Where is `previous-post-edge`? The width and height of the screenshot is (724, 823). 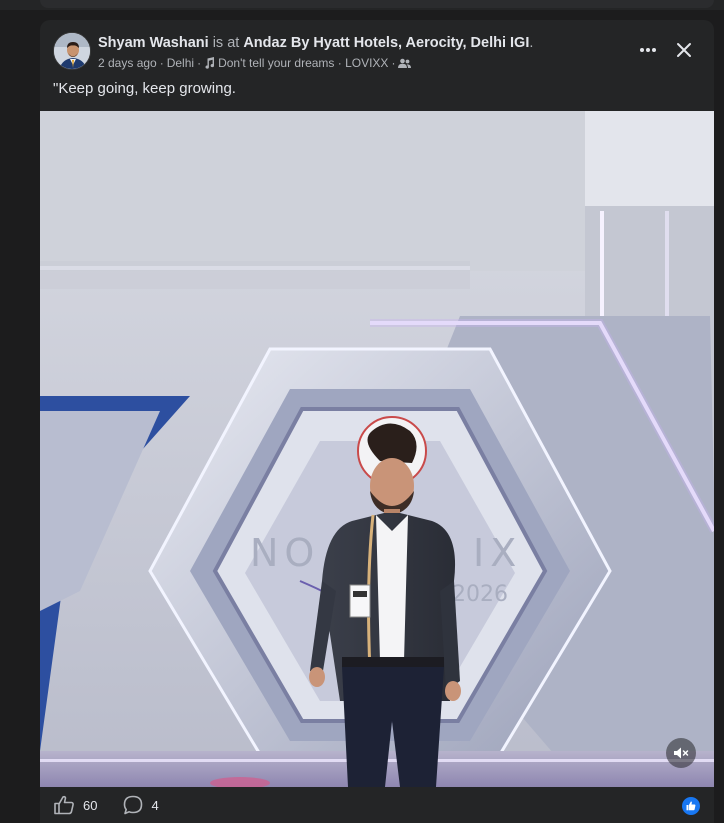
previous-post-edge is located at coordinates (362, 5).